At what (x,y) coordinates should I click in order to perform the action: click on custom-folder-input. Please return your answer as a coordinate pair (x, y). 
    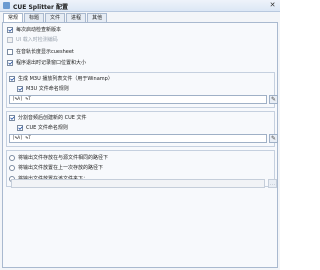
    Looking at the image, I should click on (138, 183).